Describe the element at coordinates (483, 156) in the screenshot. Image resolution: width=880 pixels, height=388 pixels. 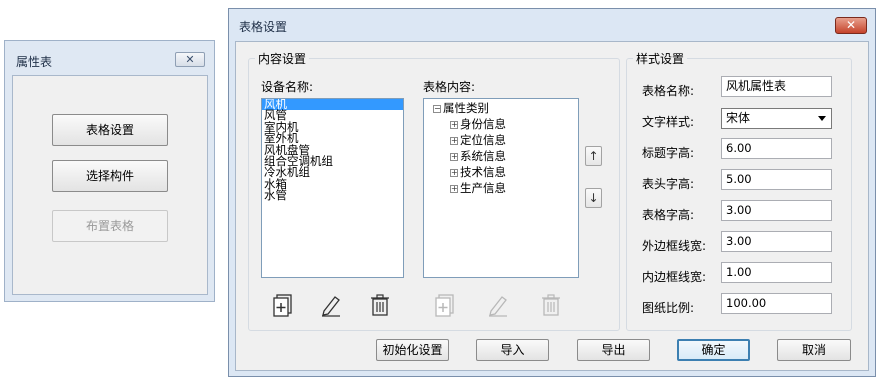
I see `tree-node-label: 系统信息` at that location.